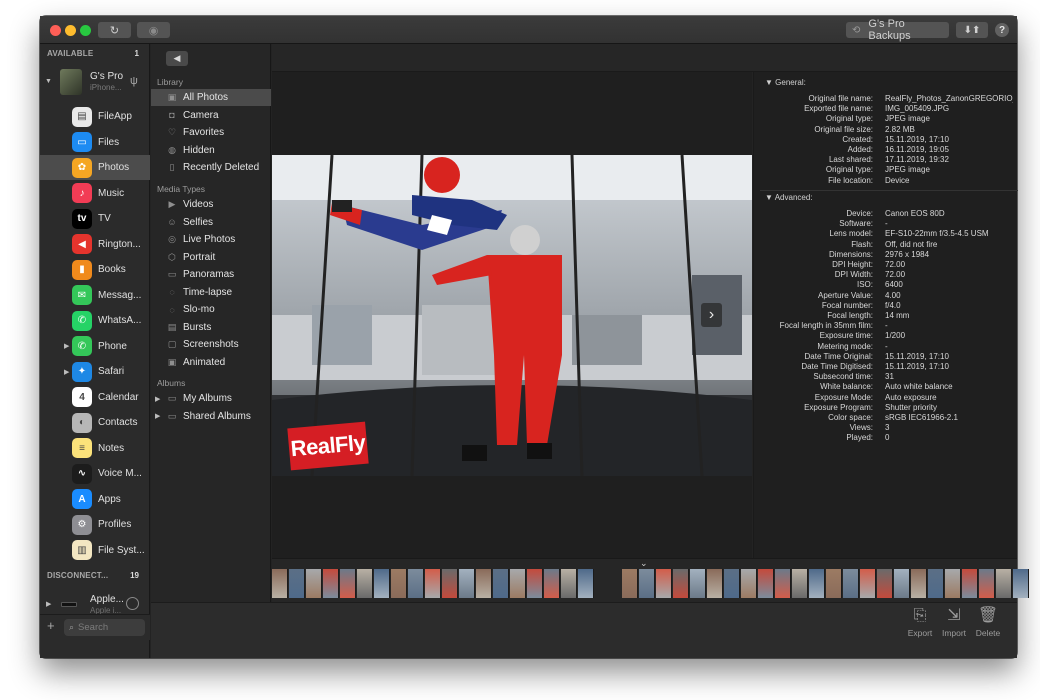 This screenshot has height=700, width=1040. I want to click on history-icon, so click(132, 603).